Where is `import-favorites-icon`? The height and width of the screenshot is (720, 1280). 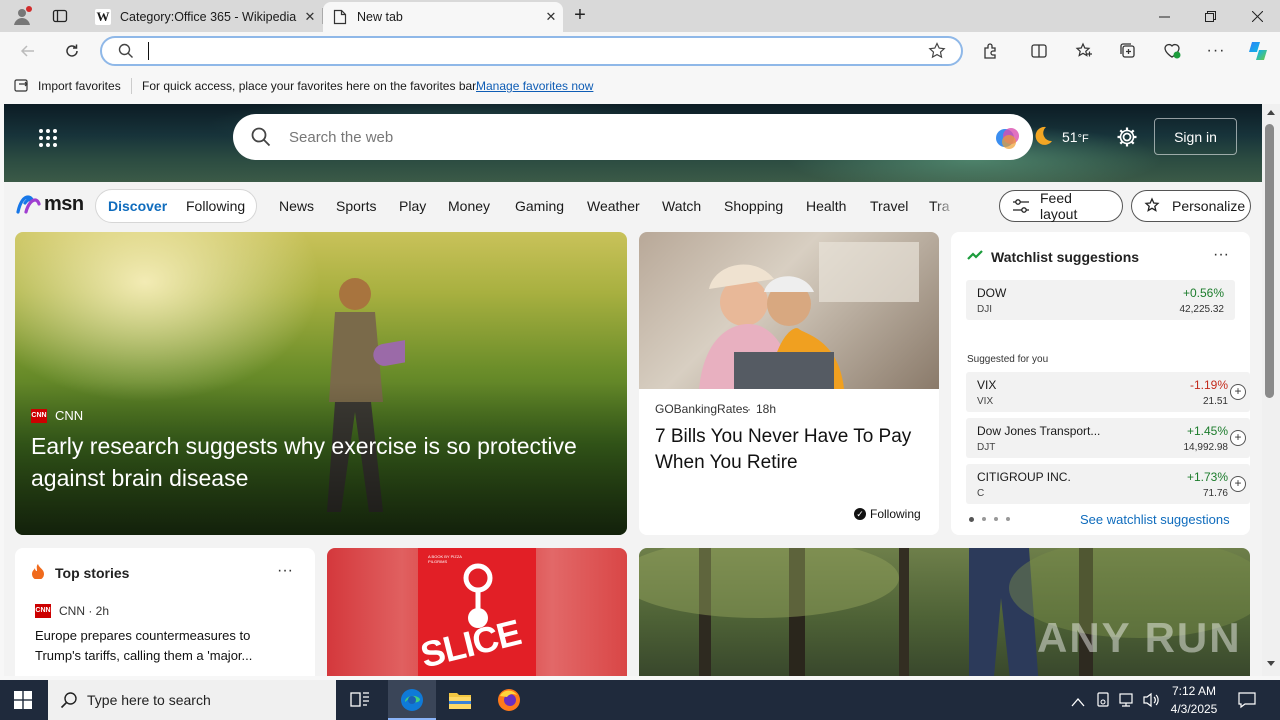
import-favorites-icon is located at coordinates (22, 87).